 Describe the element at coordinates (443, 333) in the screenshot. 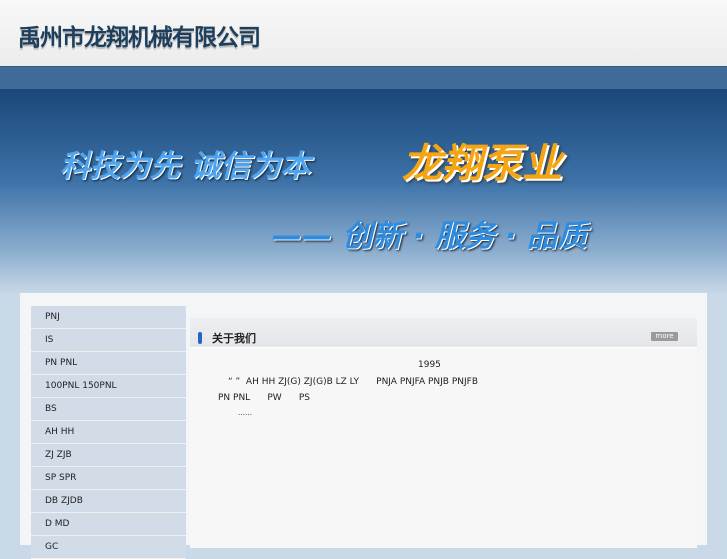

I see `section-header: 关于我们 more` at that location.